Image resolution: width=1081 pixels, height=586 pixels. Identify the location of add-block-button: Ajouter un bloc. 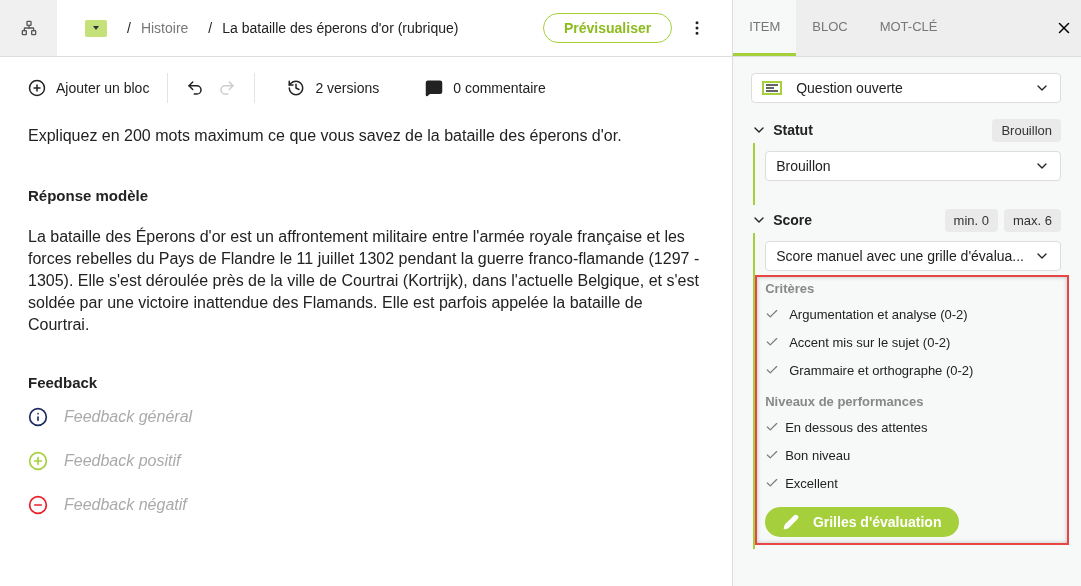
(89, 88).